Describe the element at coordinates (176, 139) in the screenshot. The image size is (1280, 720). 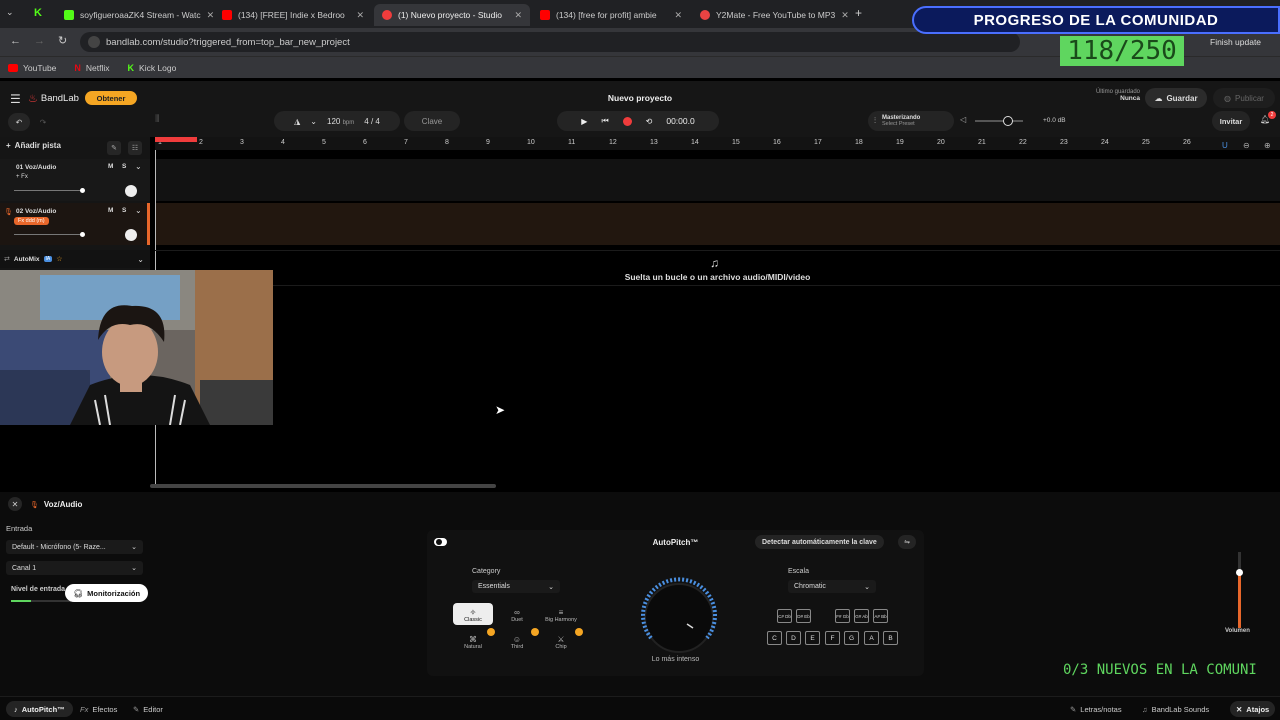
I see `playhead-marker` at that location.